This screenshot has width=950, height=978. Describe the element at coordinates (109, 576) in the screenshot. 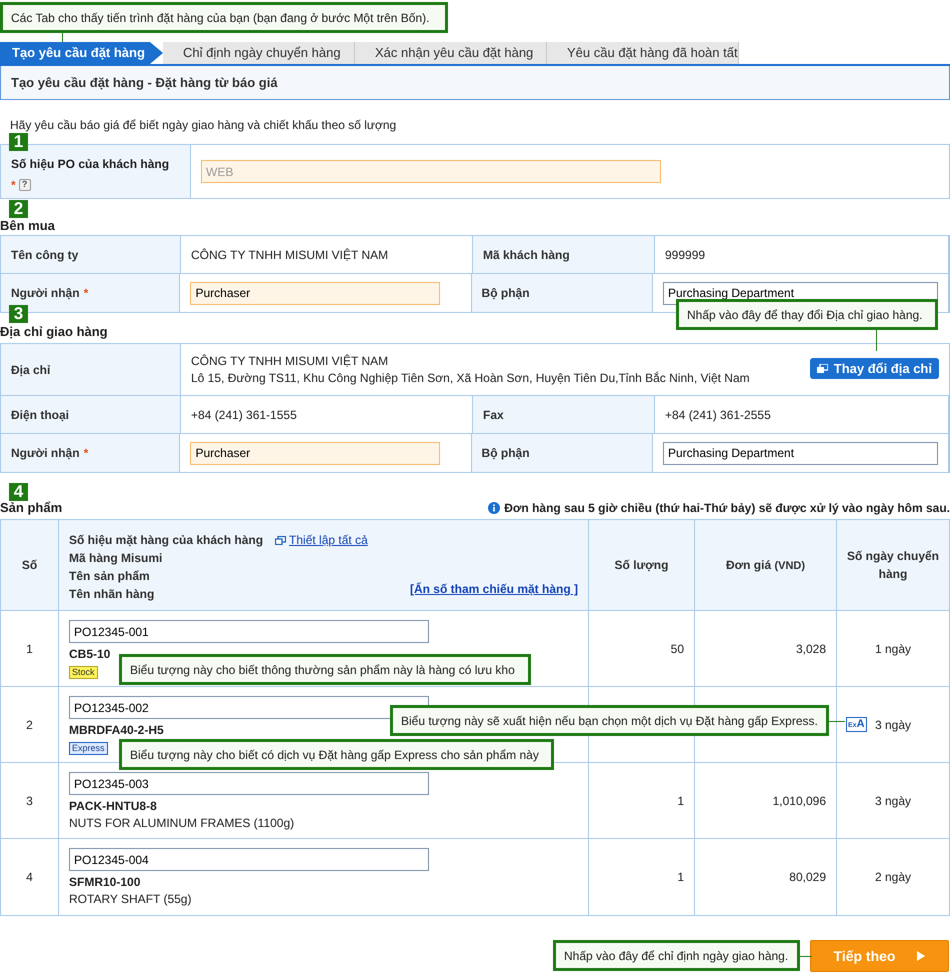

I see `column-header: Tên sản phẩm` at that location.